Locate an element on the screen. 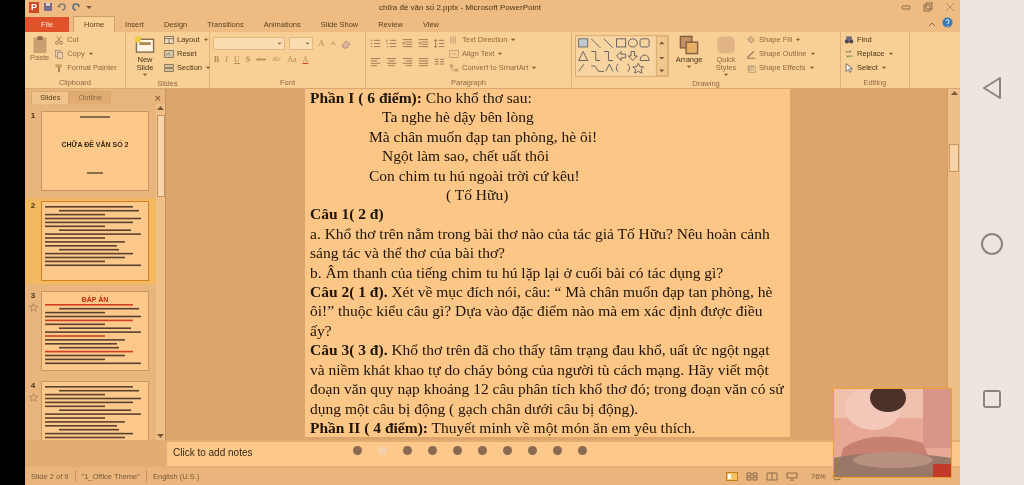  arrange-icon is located at coordinates (689, 45).